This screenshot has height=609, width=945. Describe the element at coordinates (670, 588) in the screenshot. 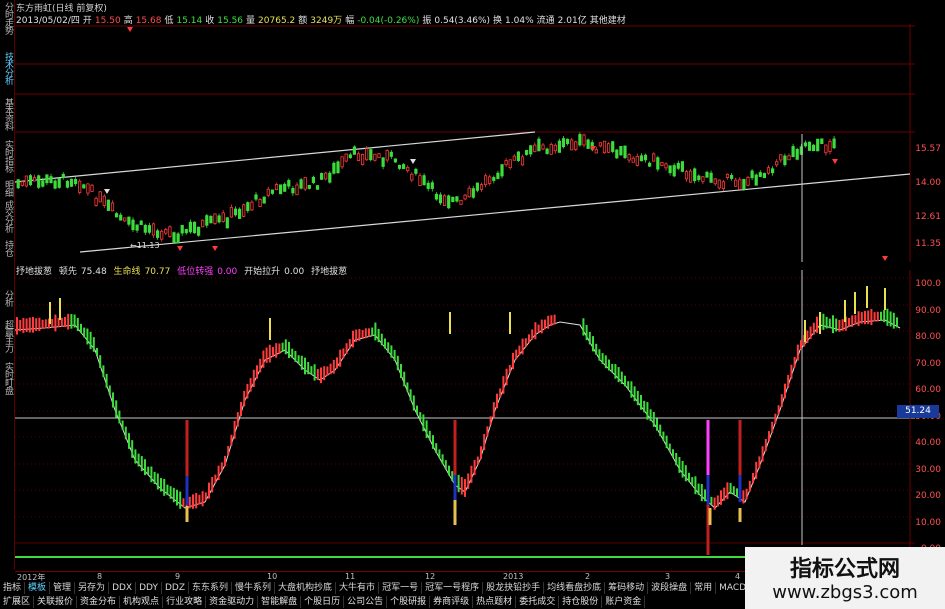

I see `indicator-tab-16: 波段操盘` at that location.